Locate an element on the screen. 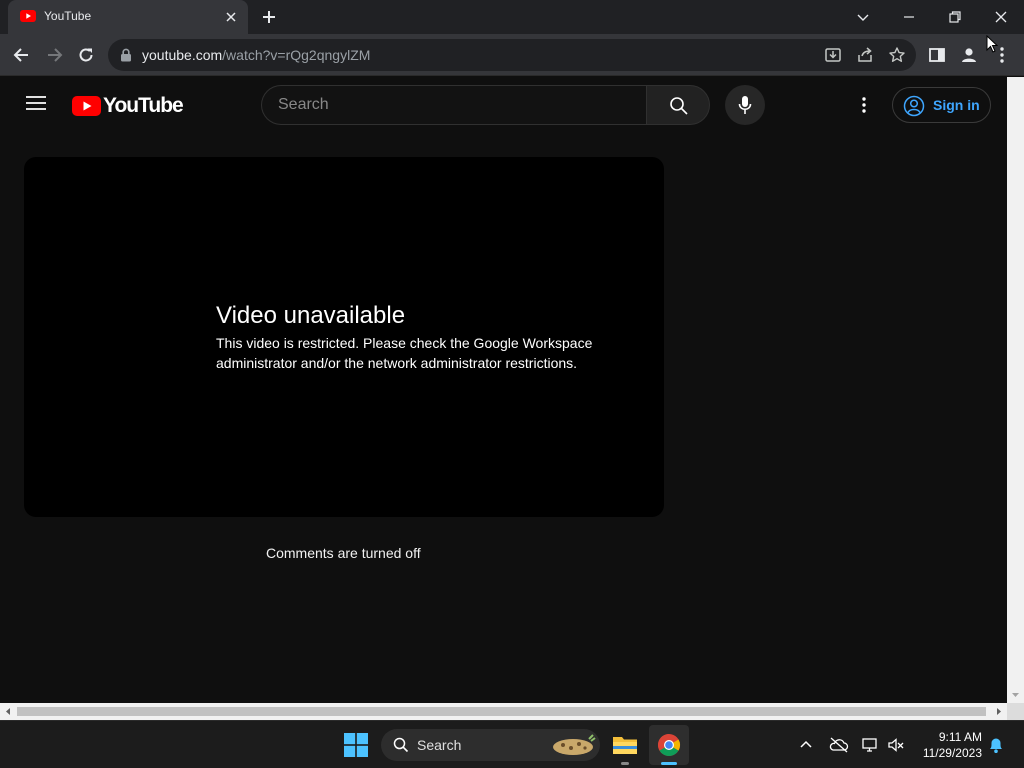  scroll-right-arrow-icon is located at coordinates (998, 711).